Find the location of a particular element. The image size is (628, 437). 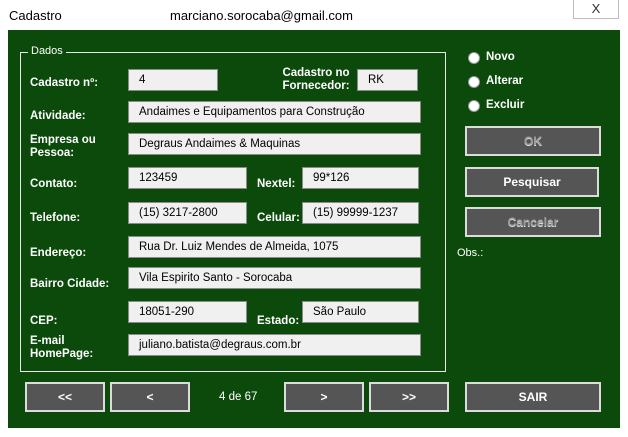

celular-label: Celular: is located at coordinates (278, 218).